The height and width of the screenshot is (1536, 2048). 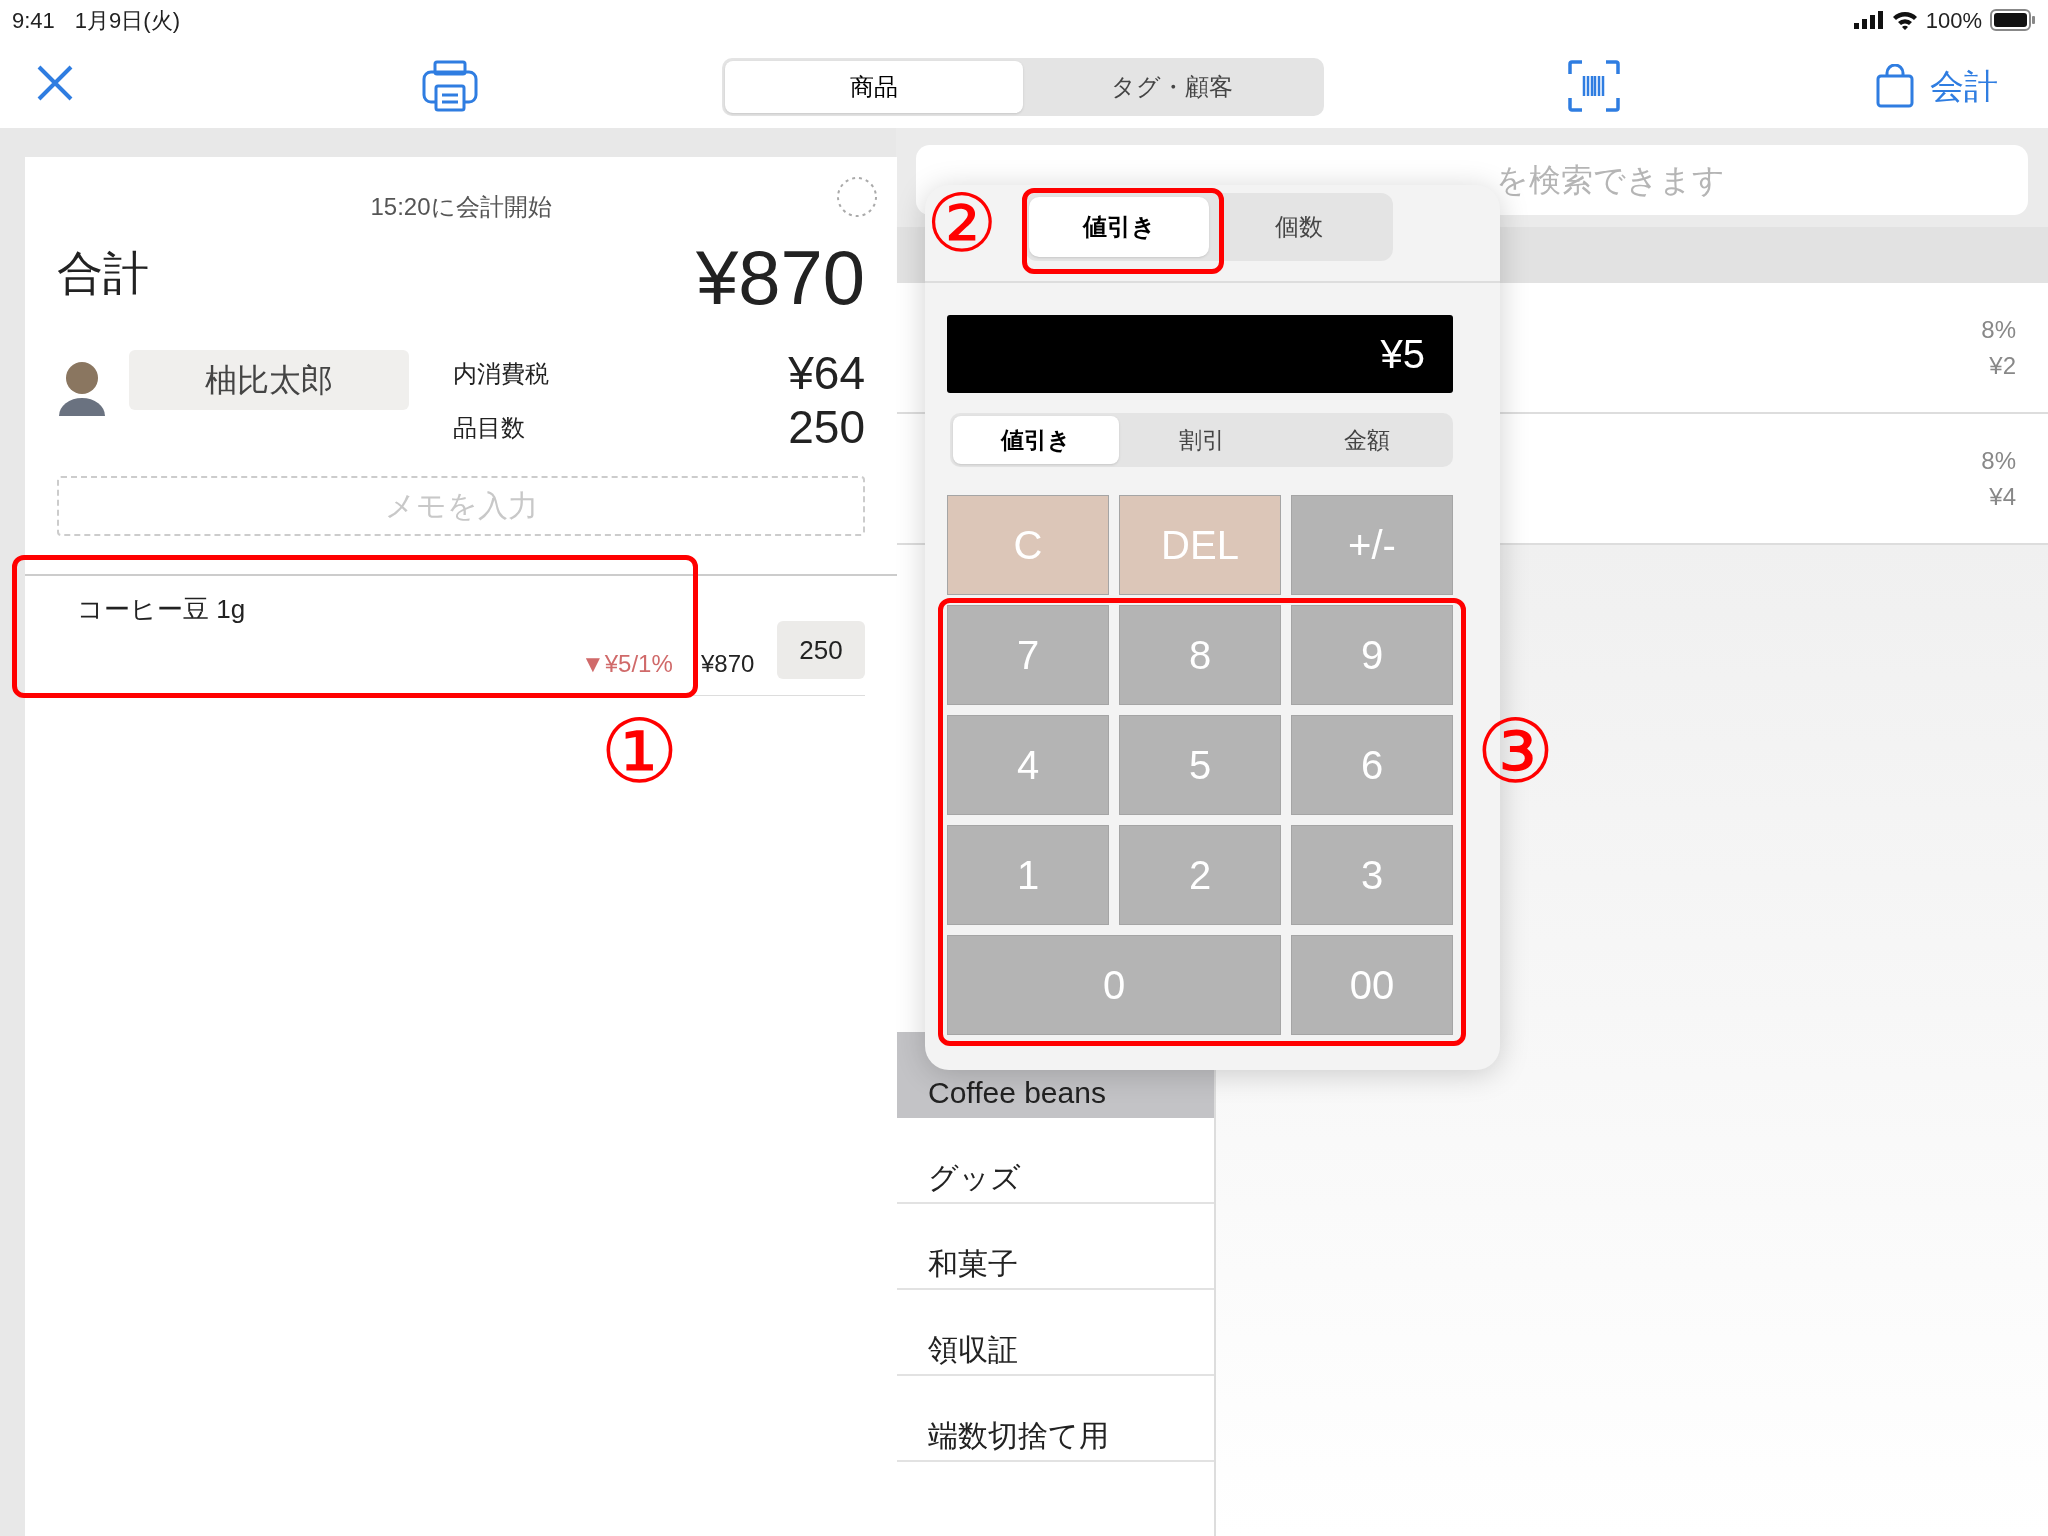 I want to click on item-count: 250, so click(x=826, y=427).